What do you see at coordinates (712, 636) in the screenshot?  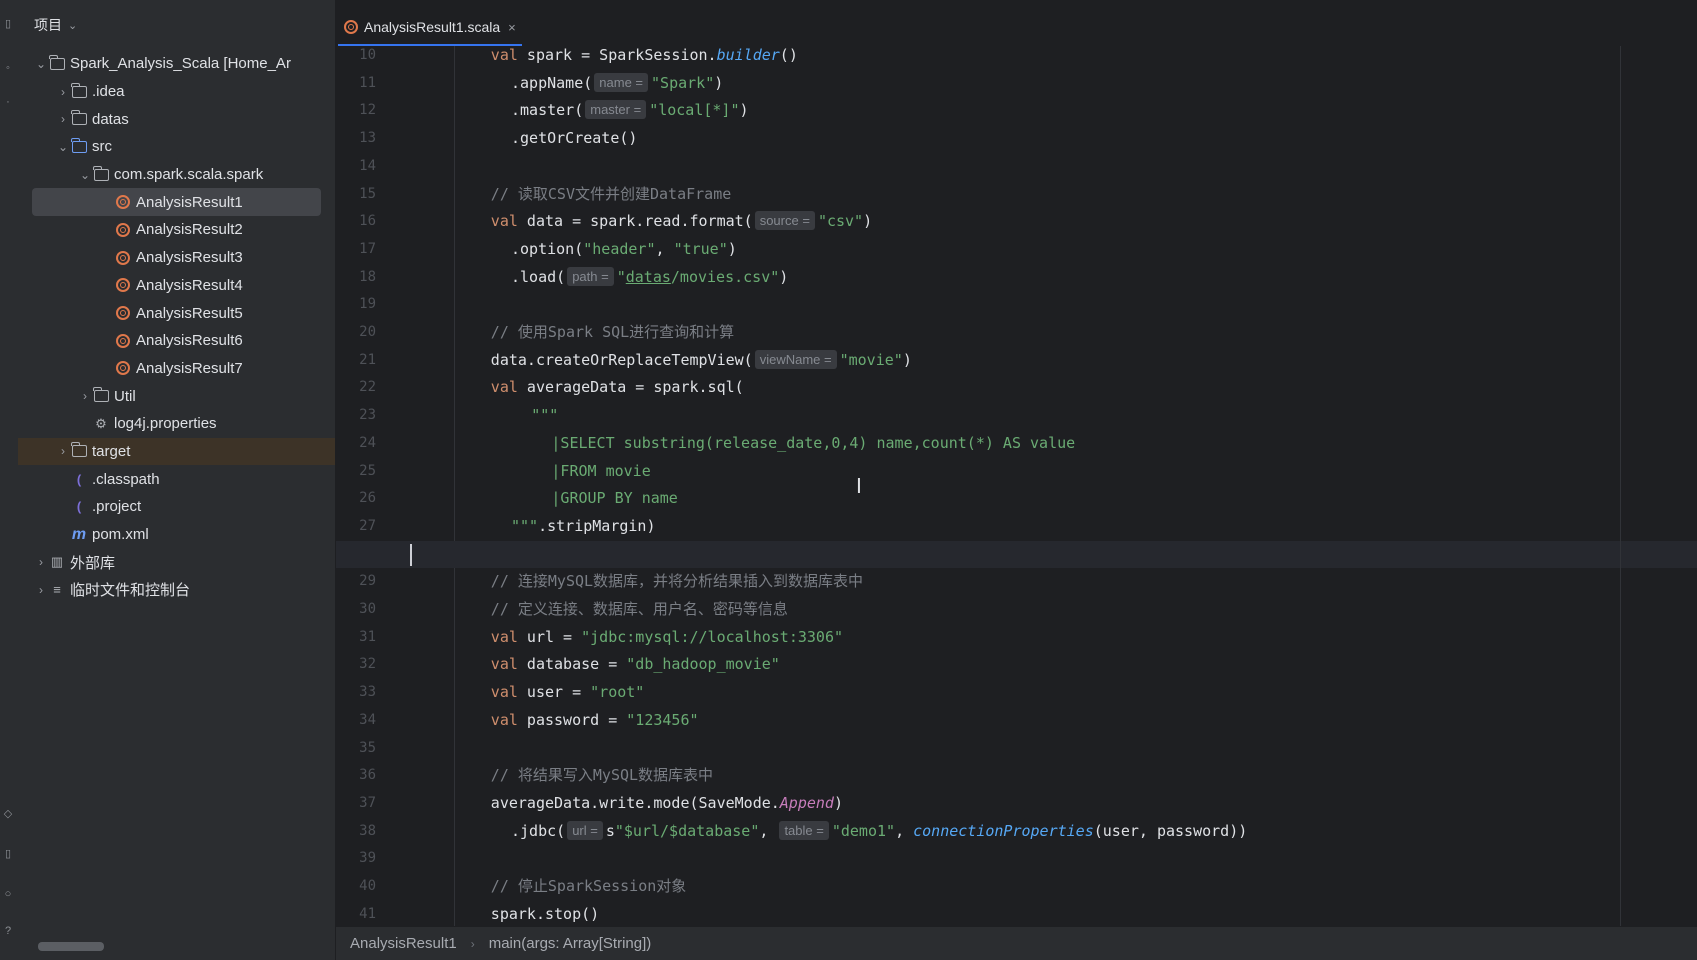 I see `code-token: "jdbc:mysql://localhost:3306"` at bounding box center [712, 636].